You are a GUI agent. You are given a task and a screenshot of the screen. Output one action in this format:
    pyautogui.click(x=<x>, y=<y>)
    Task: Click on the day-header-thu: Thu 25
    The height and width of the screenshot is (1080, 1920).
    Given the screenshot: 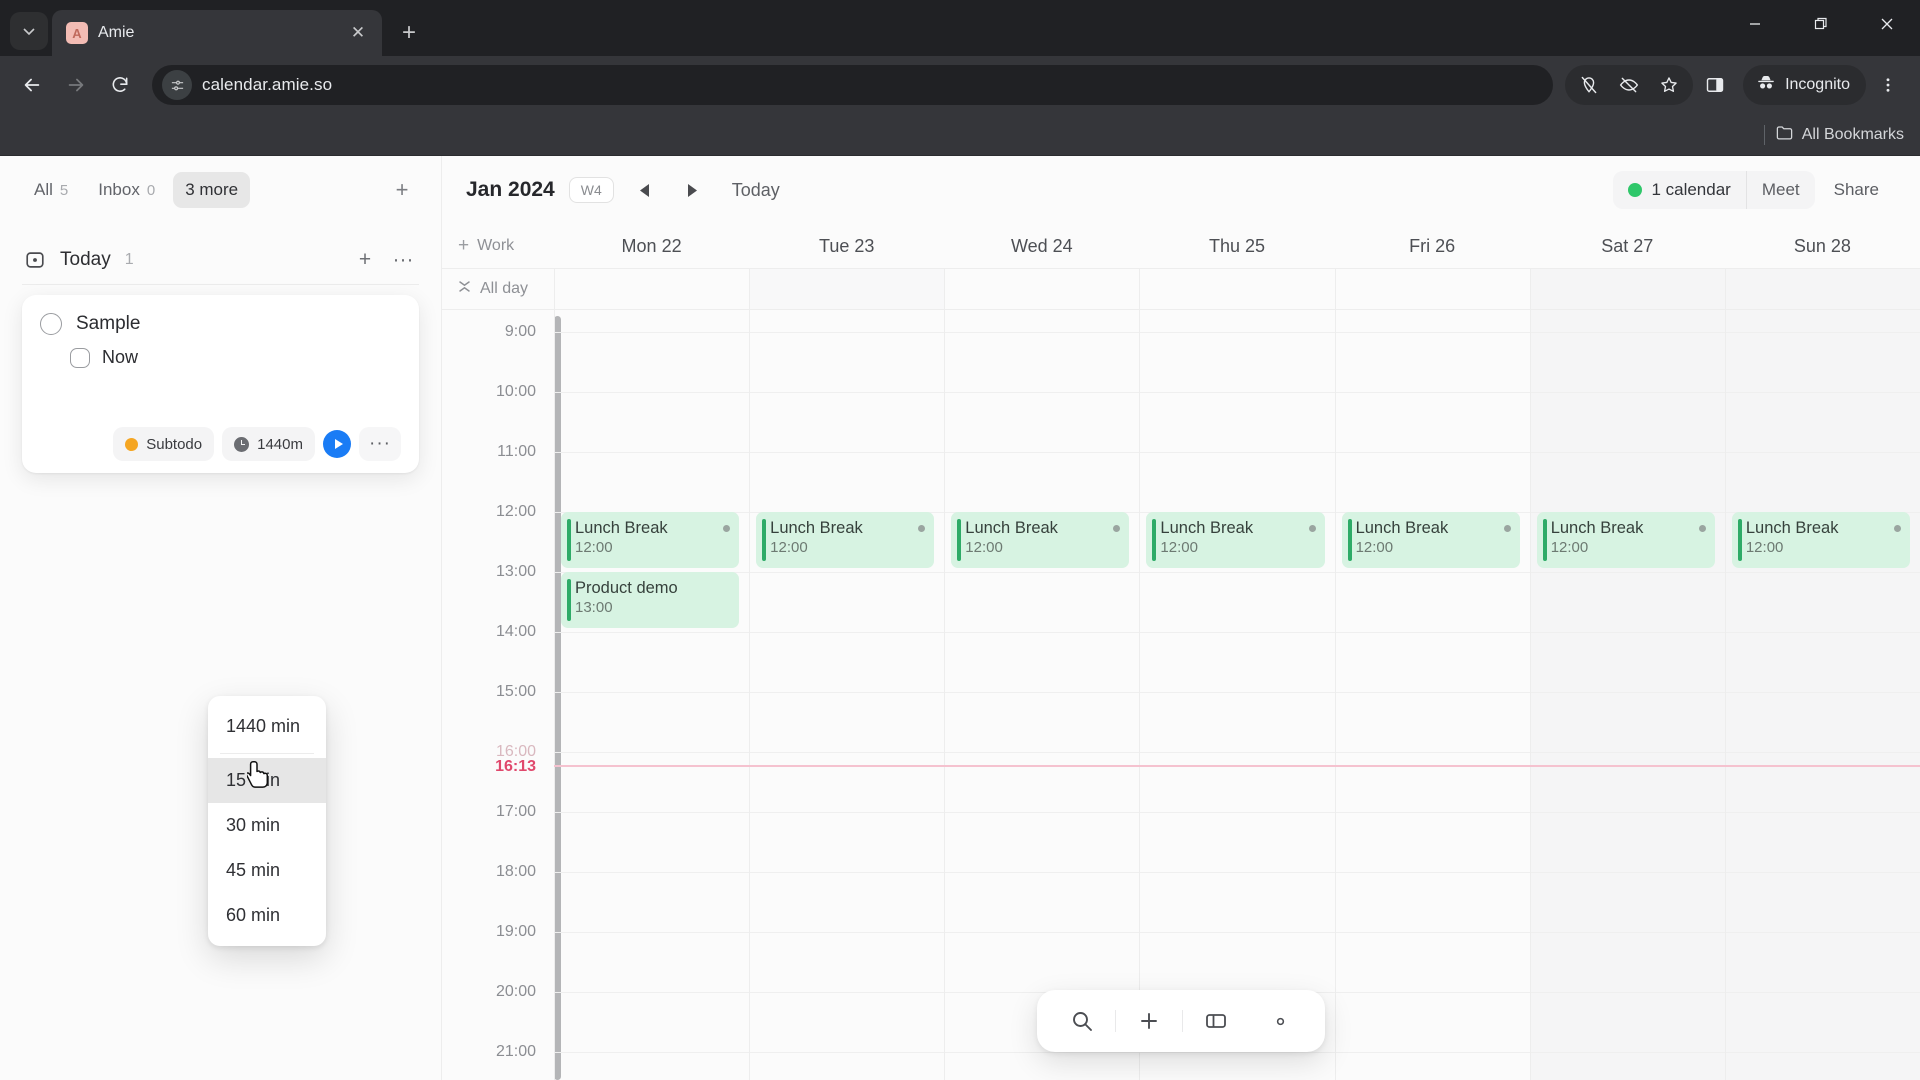 What is the action you would take?
    pyautogui.click(x=1236, y=246)
    